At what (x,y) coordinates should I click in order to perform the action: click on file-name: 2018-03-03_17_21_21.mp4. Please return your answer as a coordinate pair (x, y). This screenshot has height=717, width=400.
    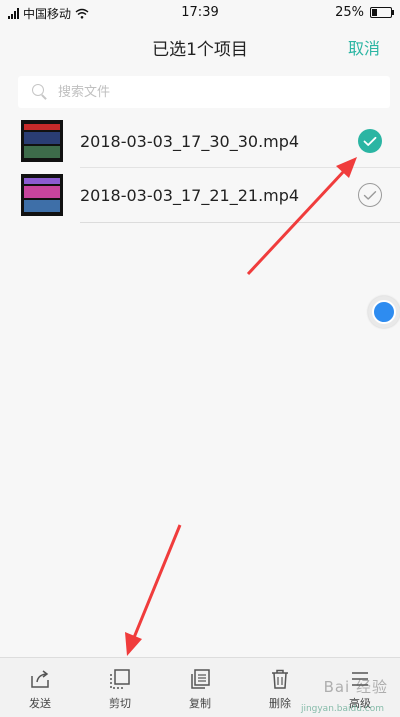
    Looking at the image, I should click on (190, 195).